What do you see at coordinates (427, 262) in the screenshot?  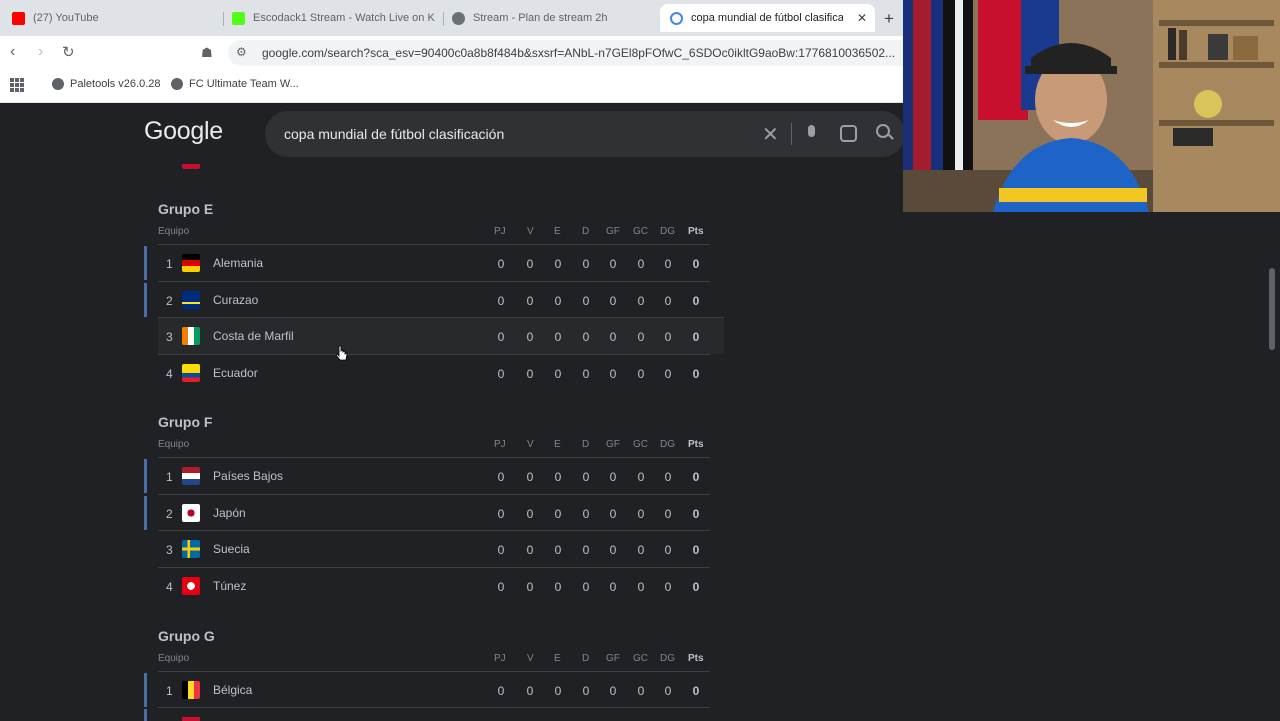 I see `table-row: 1 Alemania 0 0 0 0 0 0 0 0` at bounding box center [427, 262].